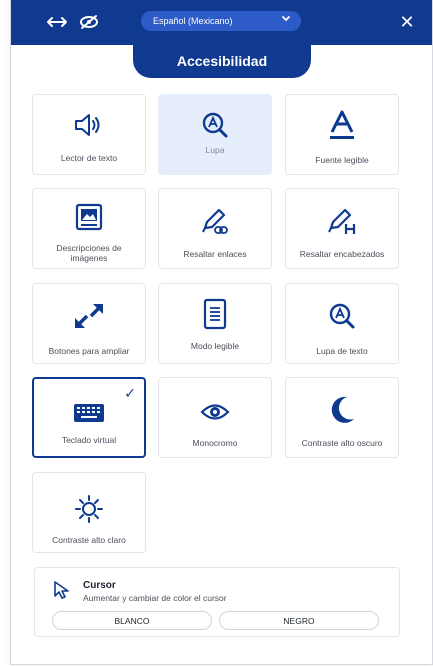 The image size is (433, 666). What do you see at coordinates (89, 509) in the screenshot?
I see `sun-icon` at bounding box center [89, 509].